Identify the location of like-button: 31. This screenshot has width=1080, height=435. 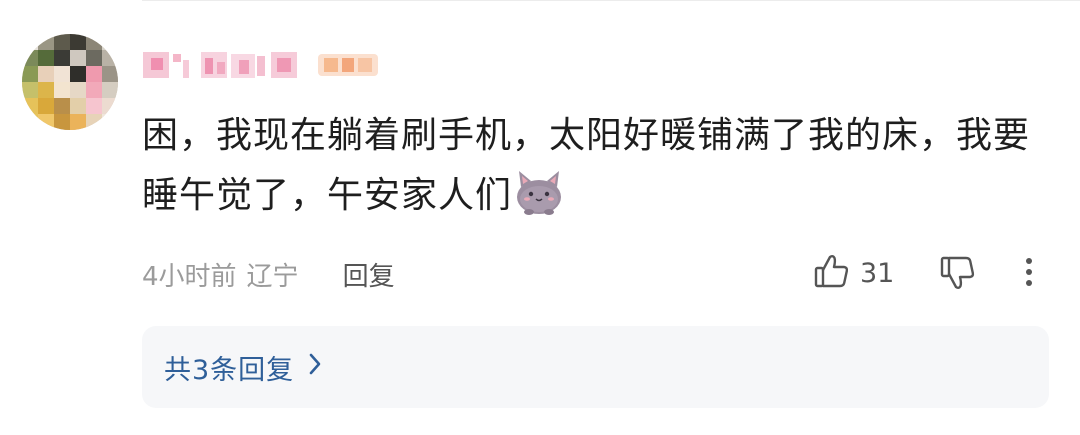
(853, 273).